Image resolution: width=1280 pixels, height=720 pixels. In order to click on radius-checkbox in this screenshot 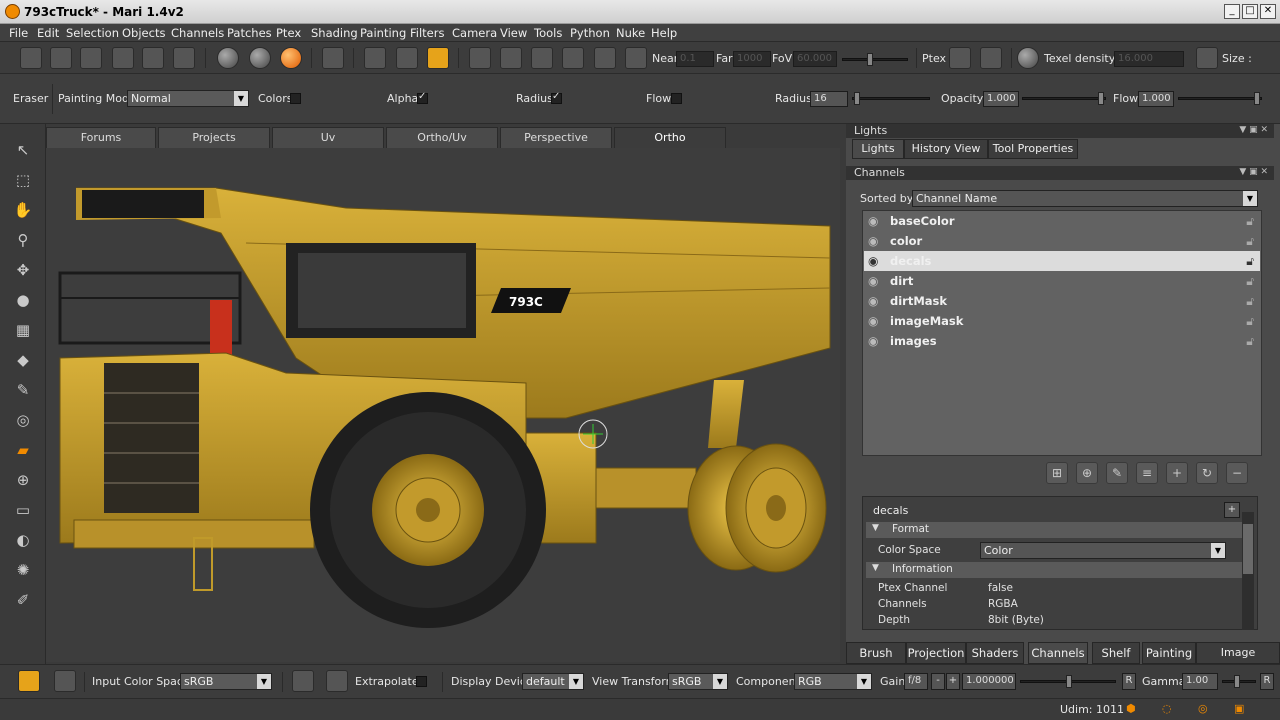, I will do `click(556, 97)`.